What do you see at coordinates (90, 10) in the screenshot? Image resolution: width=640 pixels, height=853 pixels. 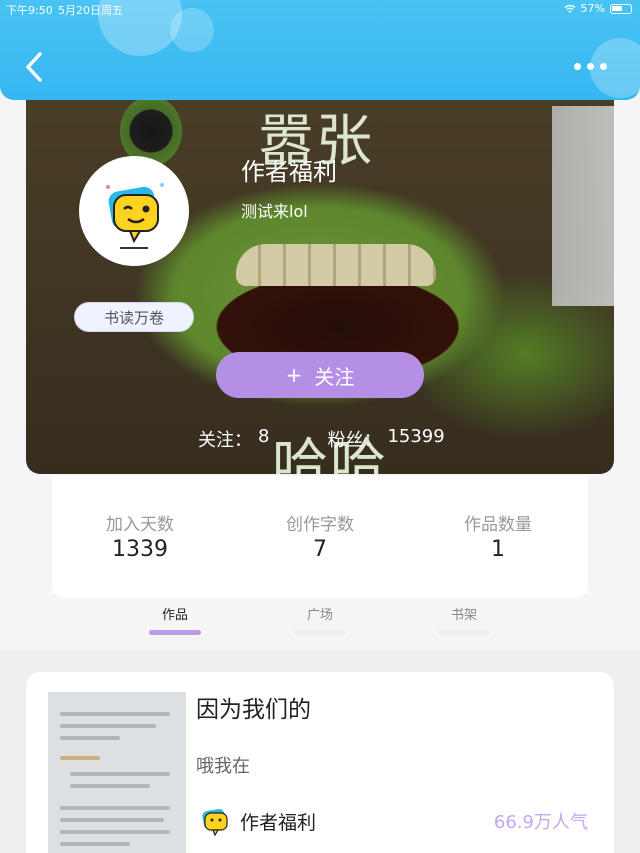 I see `status-date: 5月20日周五` at bounding box center [90, 10].